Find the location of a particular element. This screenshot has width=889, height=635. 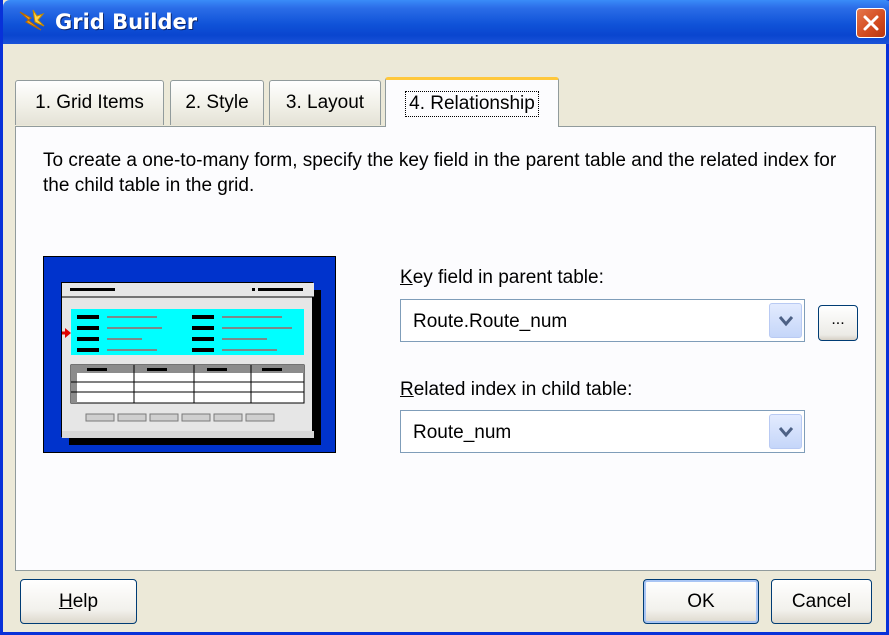

tab-layout: 3. Layout is located at coordinates (325, 102).